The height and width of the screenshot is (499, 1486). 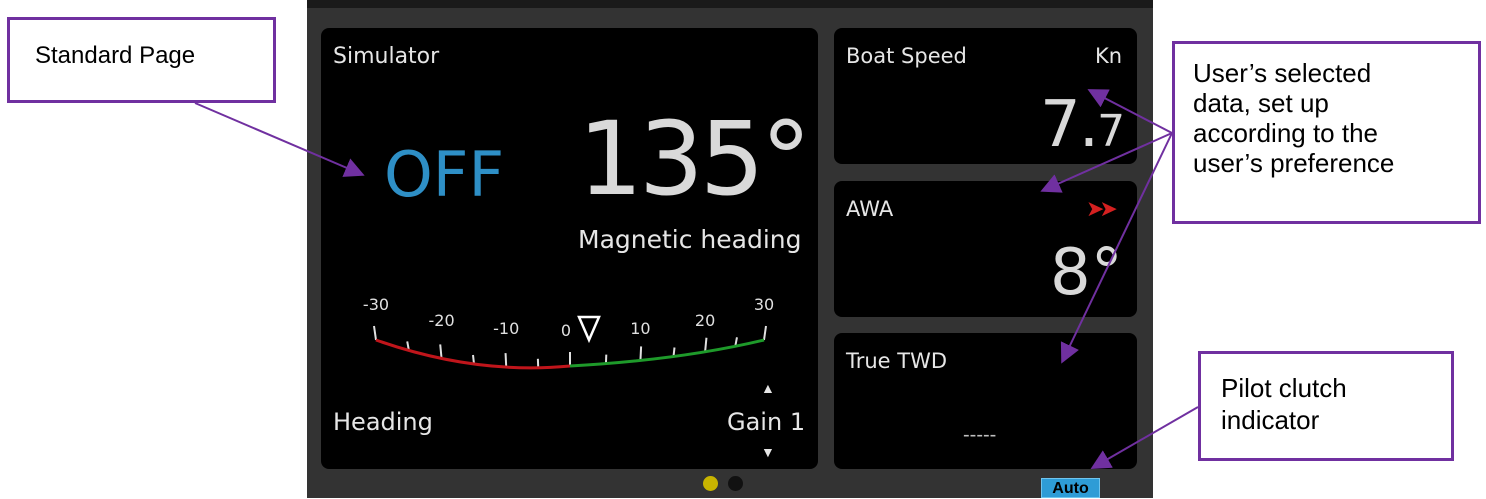 What do you see at coordinates (278, 138) in the screenshot?
I see `arrow-standard-page` at bounding box center [278, 138].